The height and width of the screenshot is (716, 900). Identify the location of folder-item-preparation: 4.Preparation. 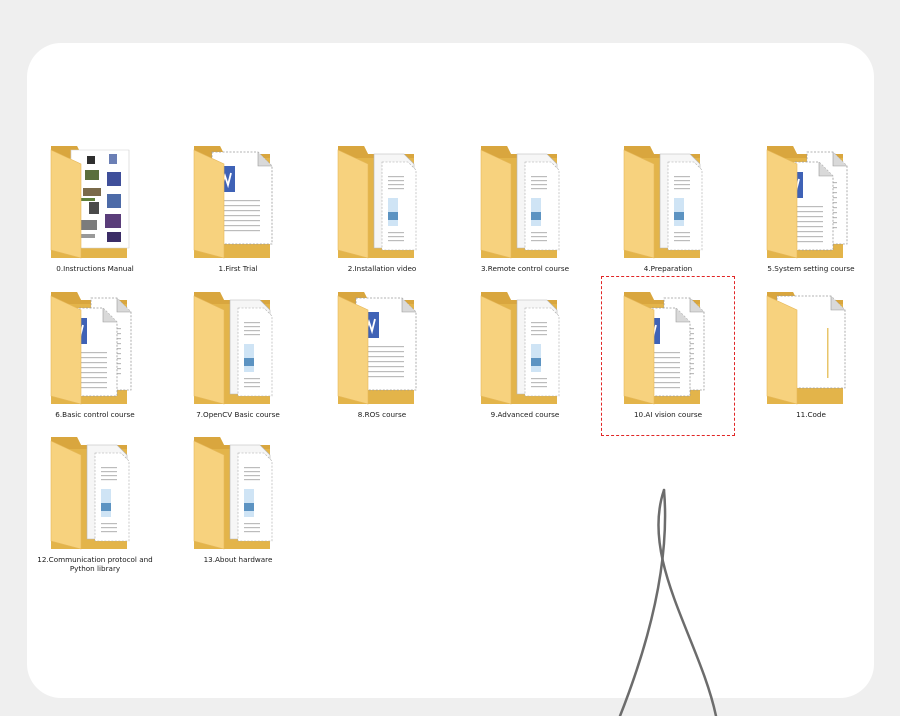
(668, 207).